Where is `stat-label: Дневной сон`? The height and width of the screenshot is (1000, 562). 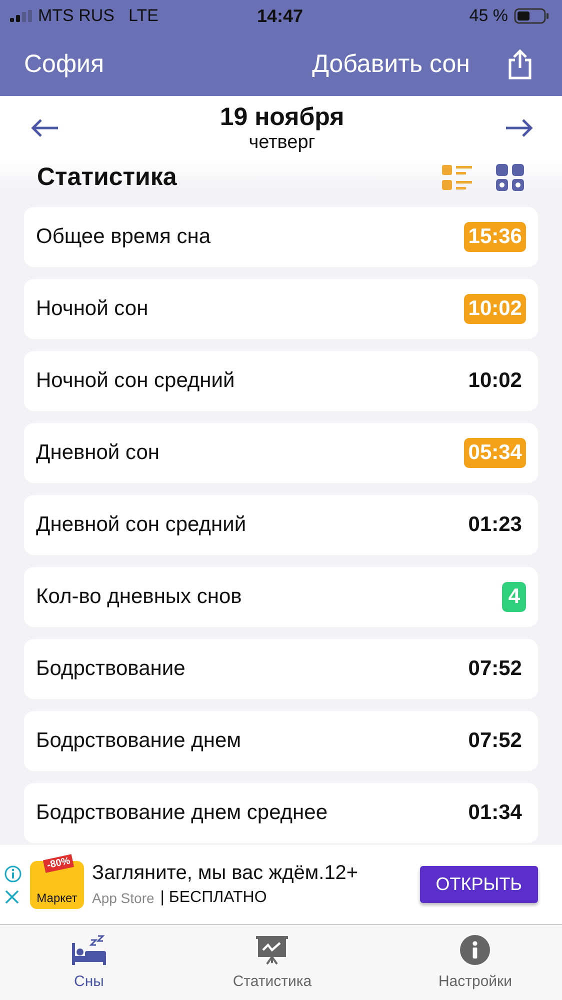
stat-label: Дневной сон is located at coordinates (98, 453).